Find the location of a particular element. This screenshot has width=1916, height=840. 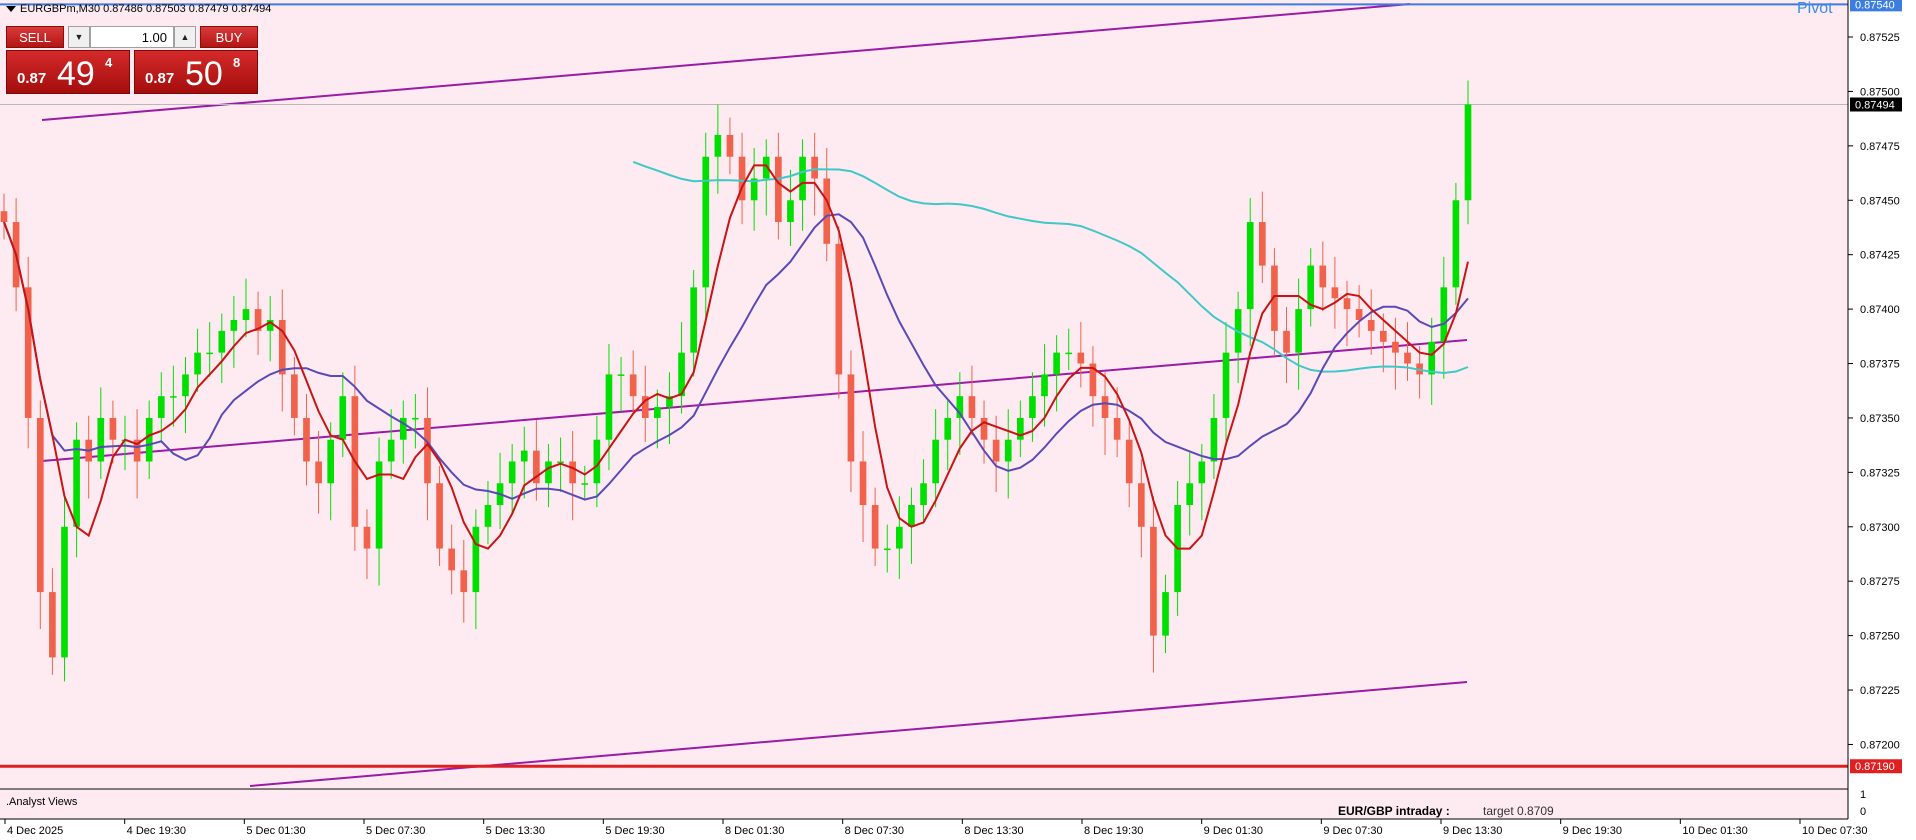

current-price-tag-label: 0.87494 is located at coordinates (1875, 105).